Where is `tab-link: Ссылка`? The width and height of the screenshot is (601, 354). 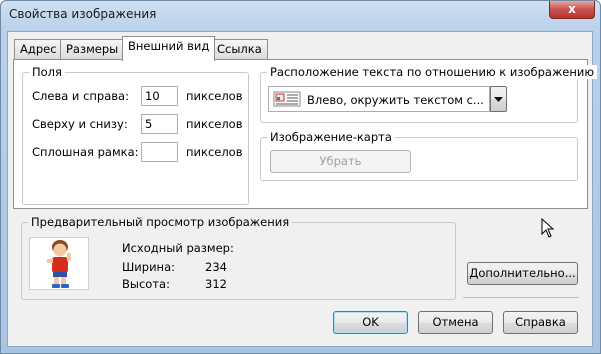
tab-link: Ссылка is located at coordinates (239, 49).